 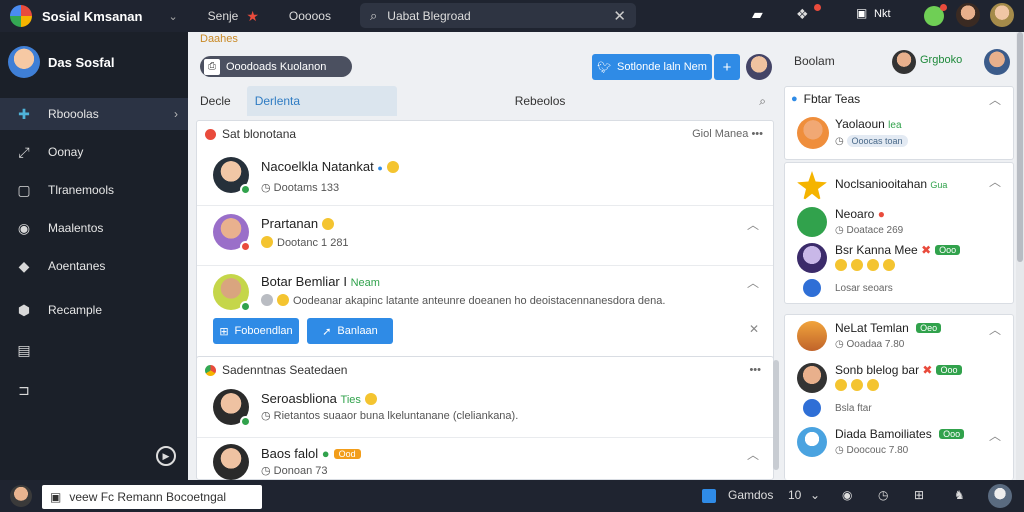 I want to click on bottom-right-label: Gamdos, so click(x=750, y=495).